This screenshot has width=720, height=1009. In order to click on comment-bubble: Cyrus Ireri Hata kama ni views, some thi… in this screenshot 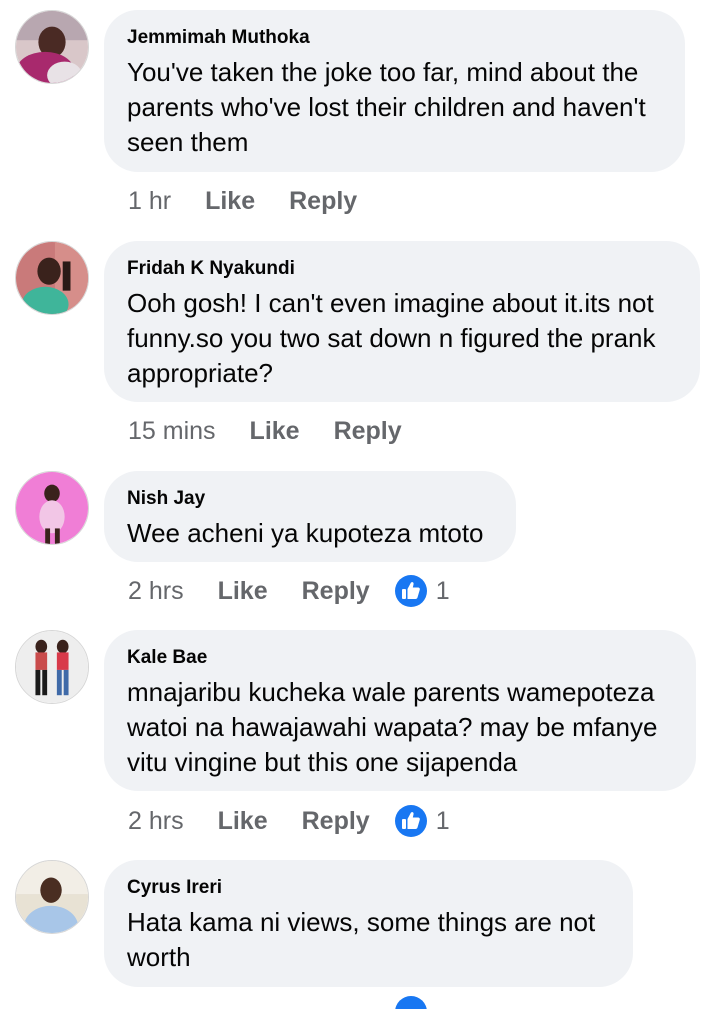, I will do `click(368, 923)`.